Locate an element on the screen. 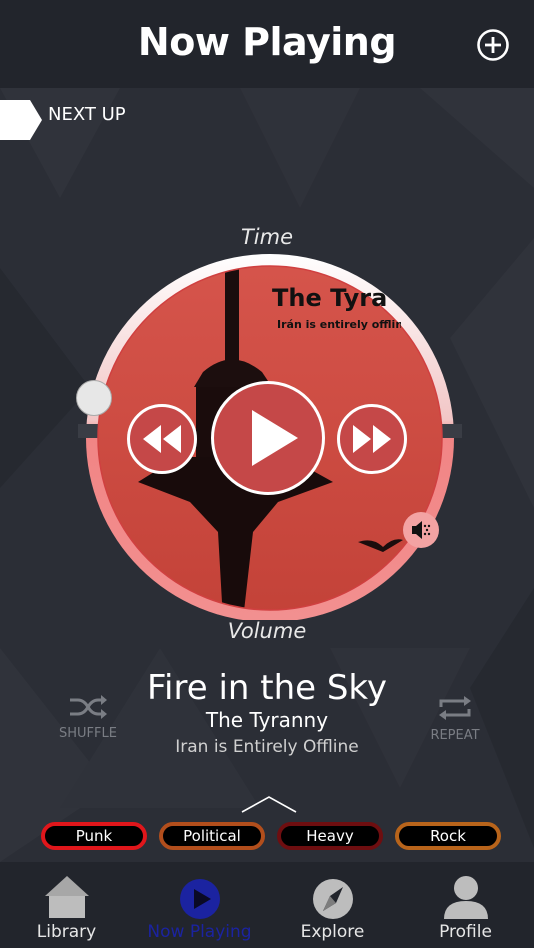 The height and width of the screenshot is (948, 534). tag-heavy: Heavy is located at coordinates (330, 836).